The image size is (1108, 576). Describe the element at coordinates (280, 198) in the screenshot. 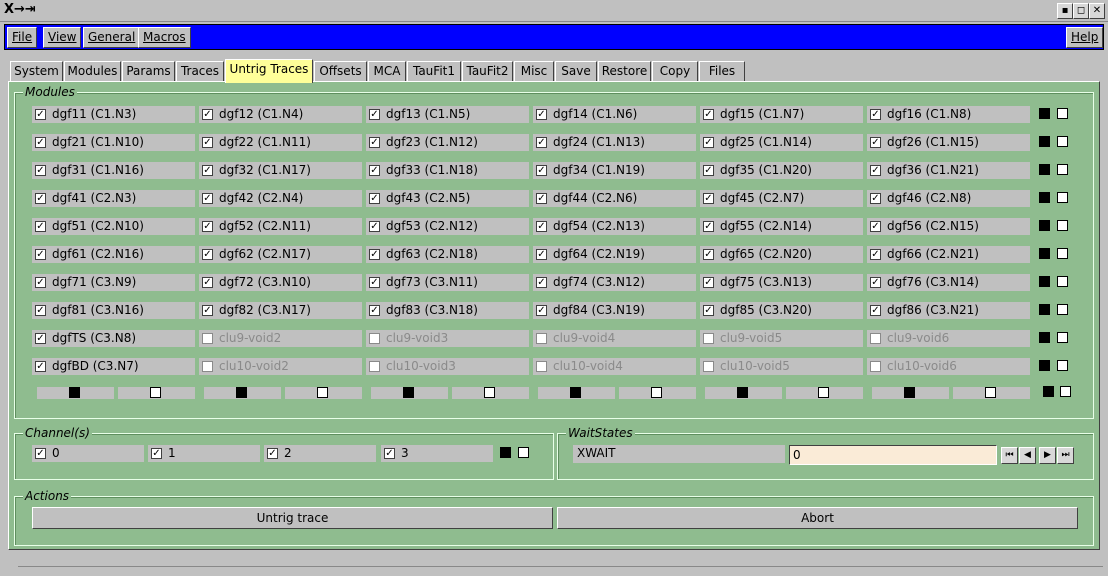

I see `module-checkbox-4-2: ✓ dgf42 (C2.N4)` at that location.